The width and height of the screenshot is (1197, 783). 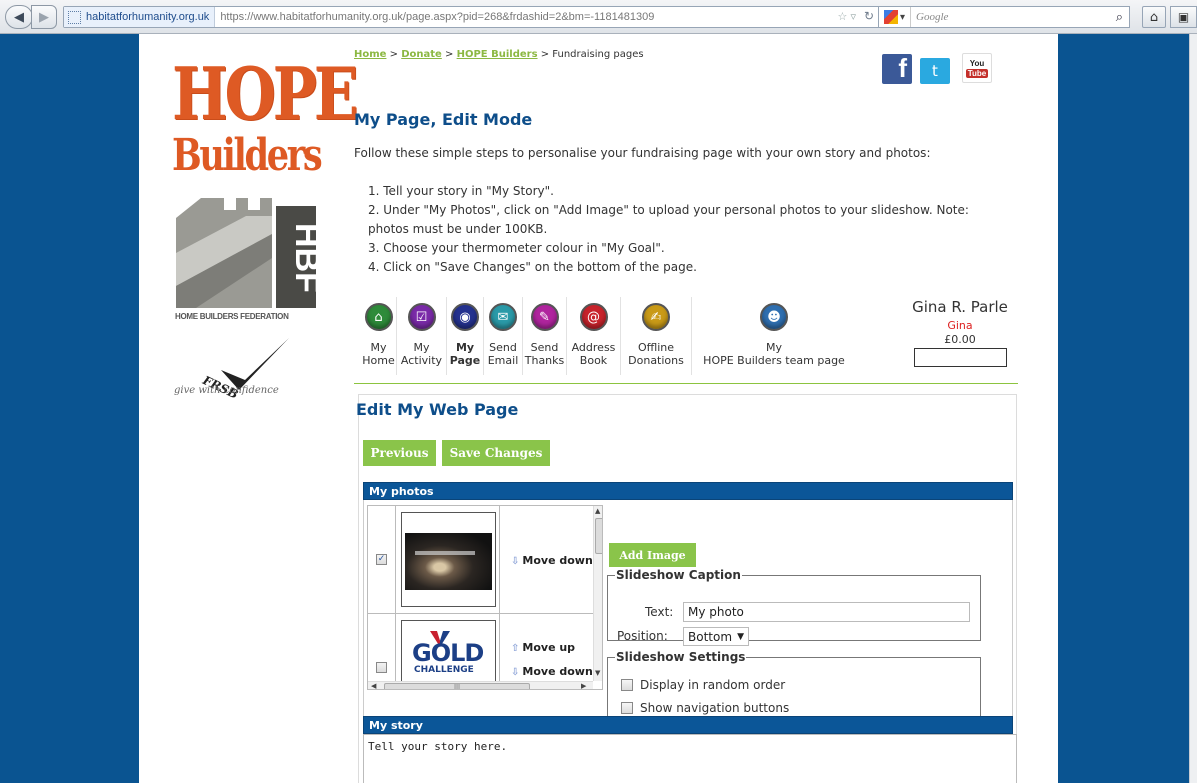 I want to click on breadcrumb-home: Home, so click(x=370, y=54).